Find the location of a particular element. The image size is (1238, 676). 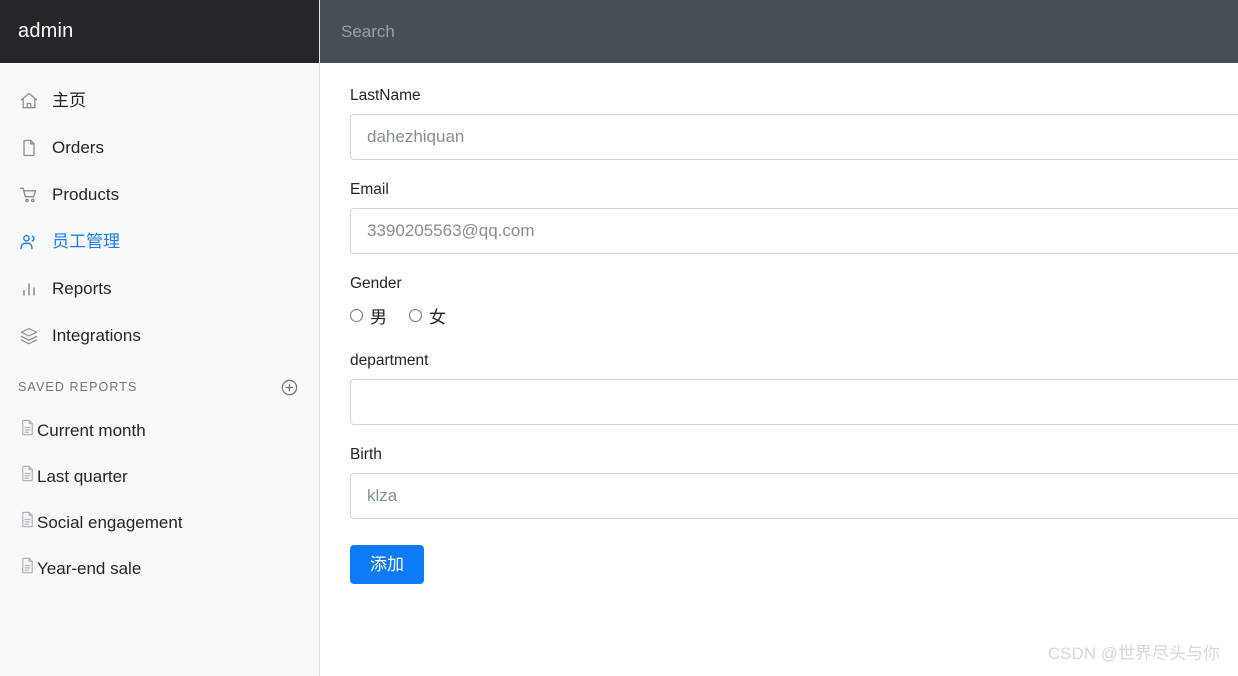

sidebar-item-reports: Reports is located at coordinates (159, 288).